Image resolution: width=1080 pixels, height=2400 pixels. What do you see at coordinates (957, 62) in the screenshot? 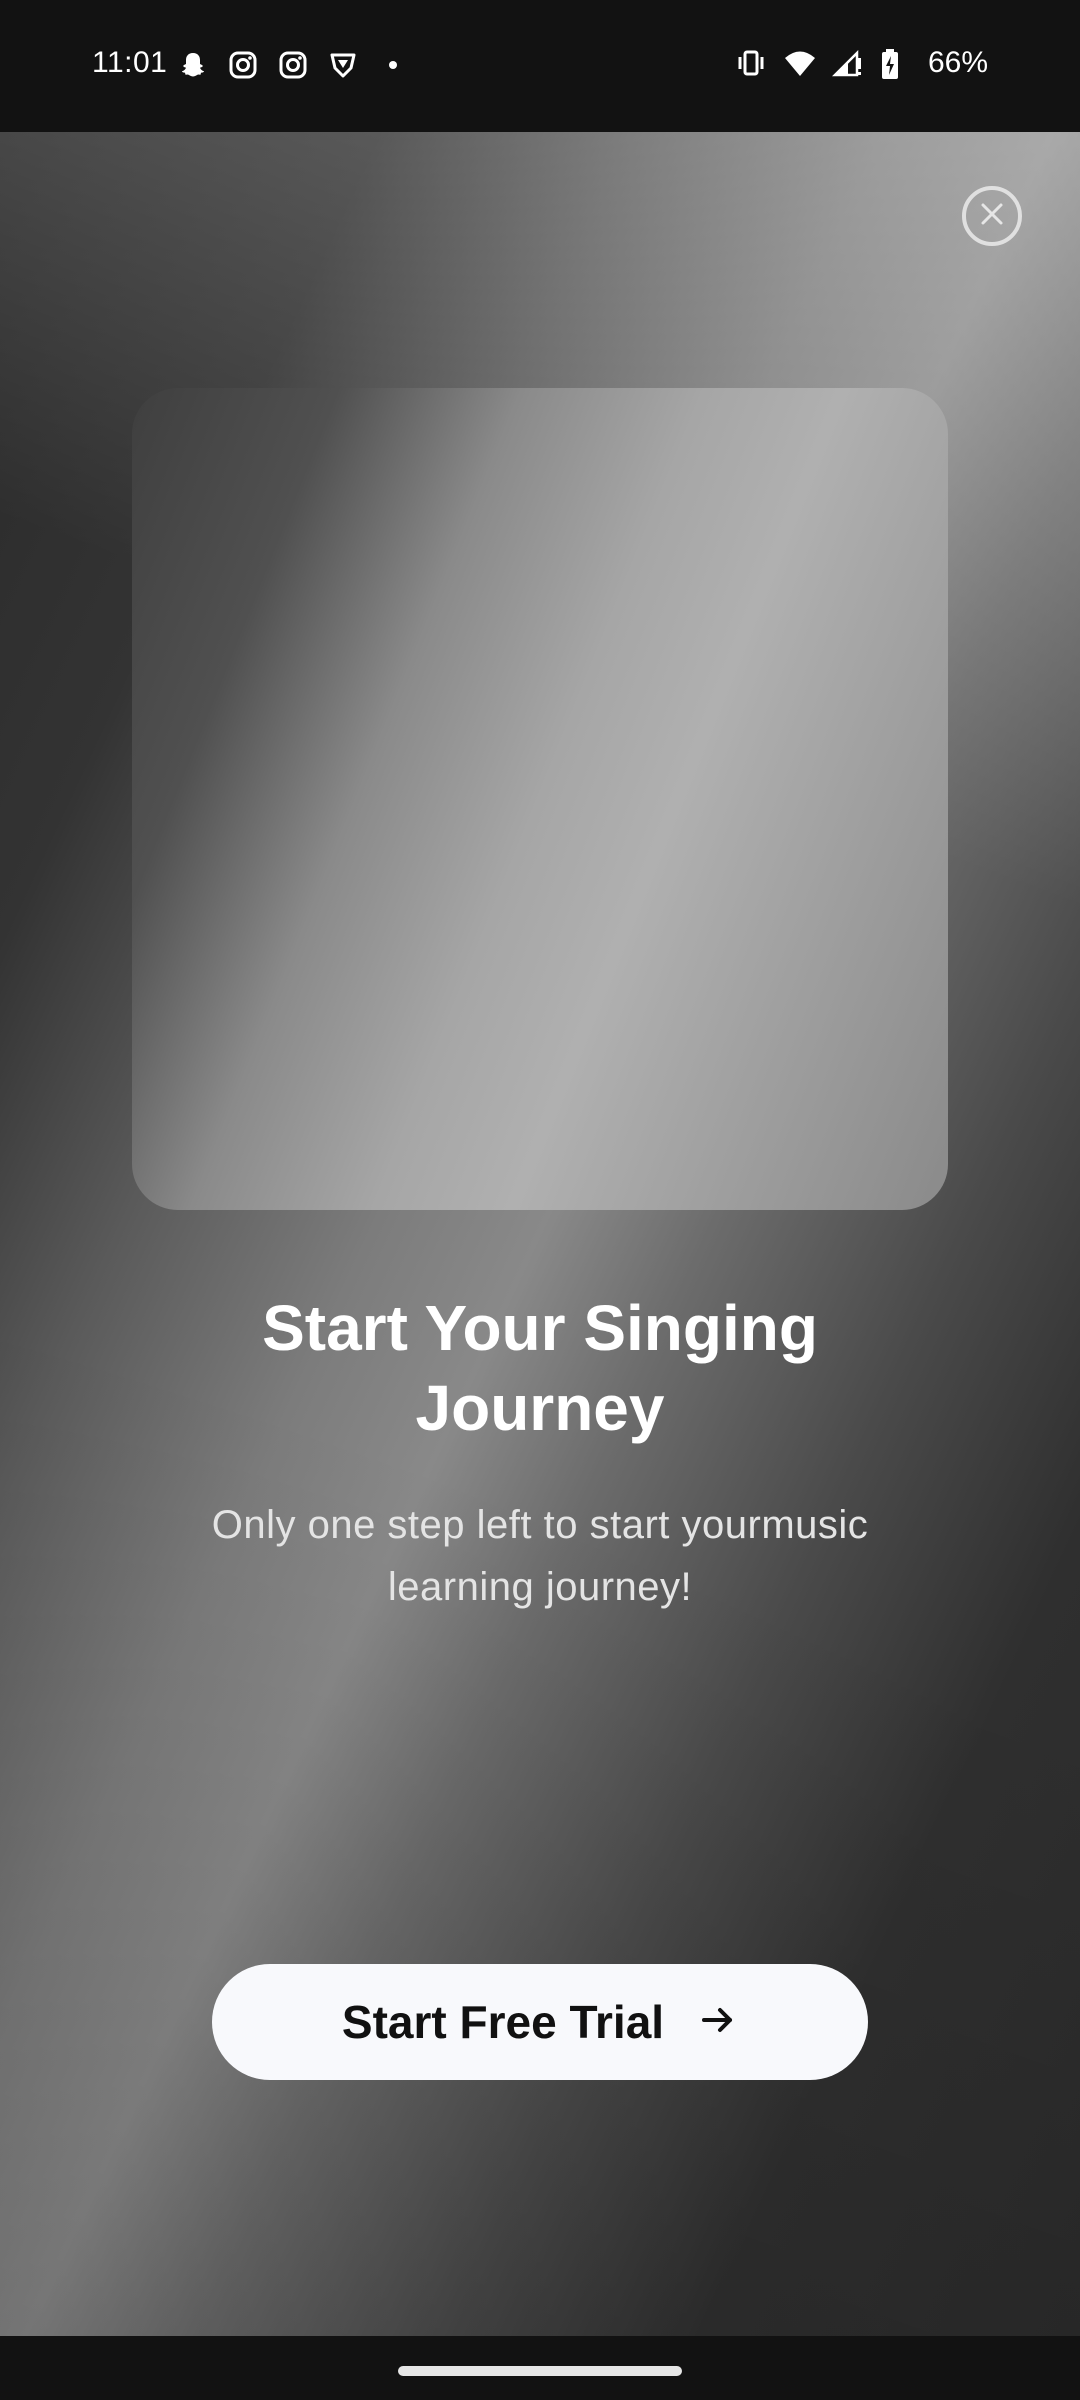
I see `battery-percent: 66%` at bounding box center [957, 62].